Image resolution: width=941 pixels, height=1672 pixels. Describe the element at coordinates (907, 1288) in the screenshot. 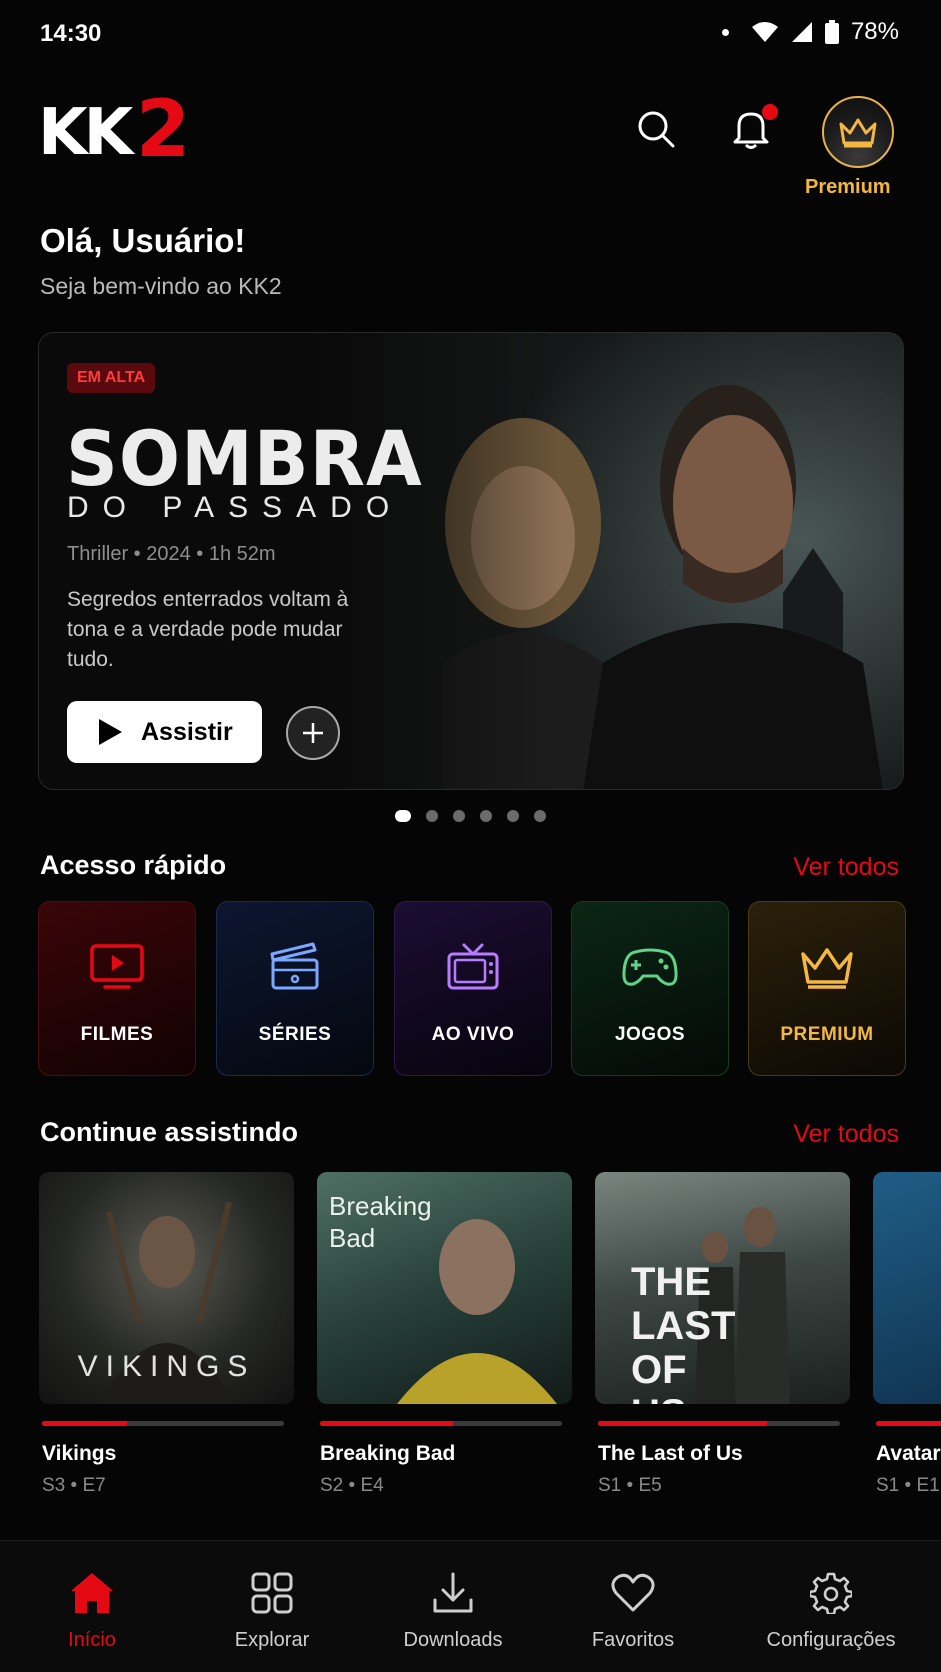

I see `poster-thumbnail` at that location.